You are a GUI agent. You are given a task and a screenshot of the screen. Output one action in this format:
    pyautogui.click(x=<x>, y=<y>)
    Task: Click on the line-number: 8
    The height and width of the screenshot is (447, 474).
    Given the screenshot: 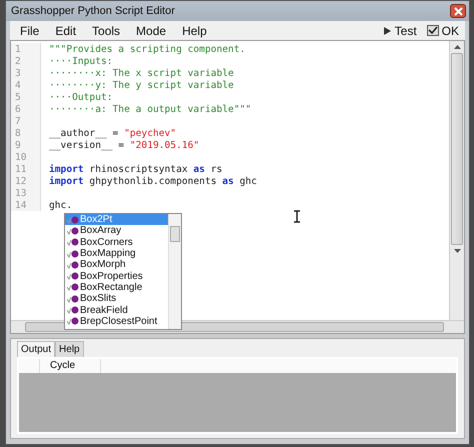 What is the action you would take?
    pyautogui.click(x=26, y=133)
    